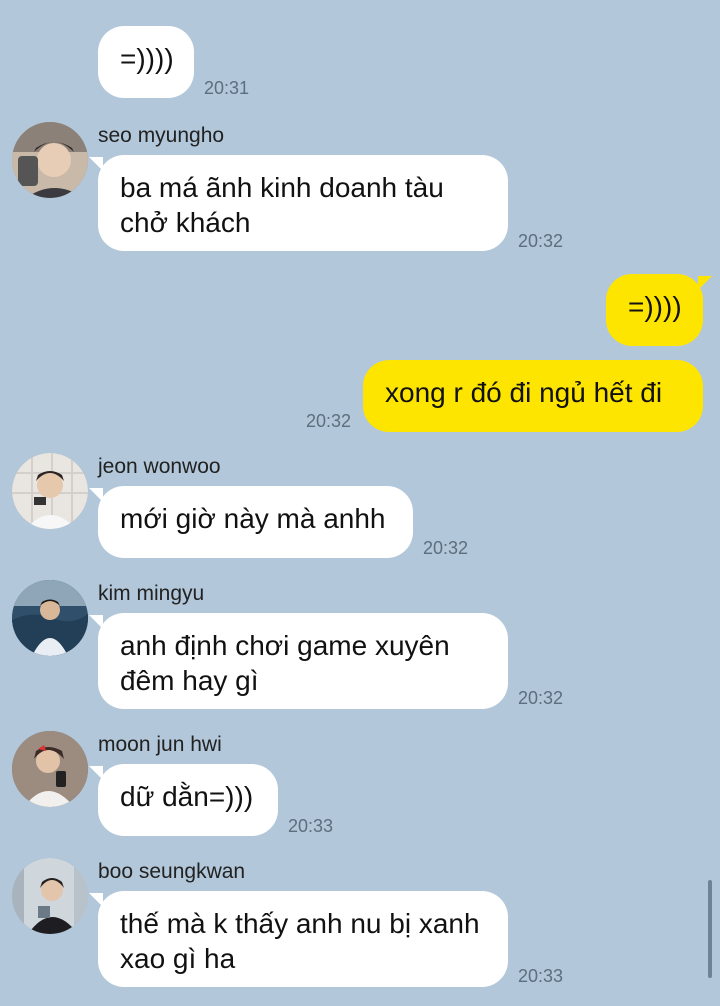  What do you see at coordinates (172, 871) in the screenshot?
I see `sender-name: boo seungkwan` at bounding box center [172, 871].